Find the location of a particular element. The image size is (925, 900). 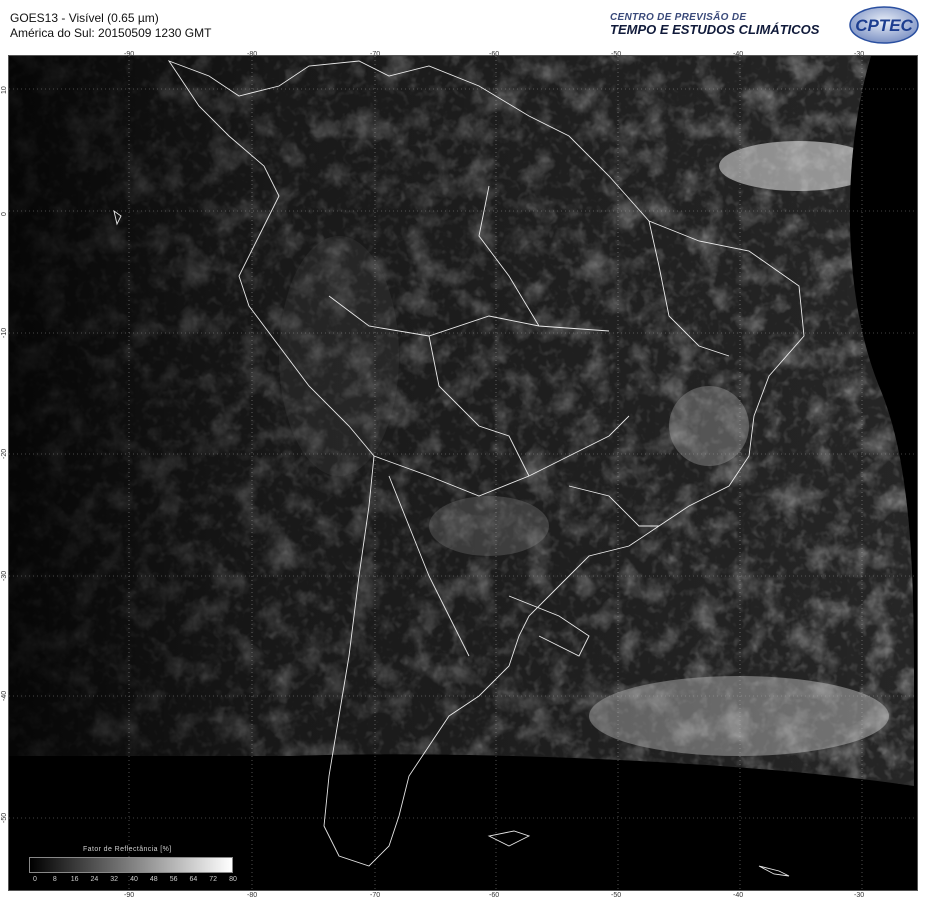

latitude-tick-left: -50 is located at coordinates (4, 817).